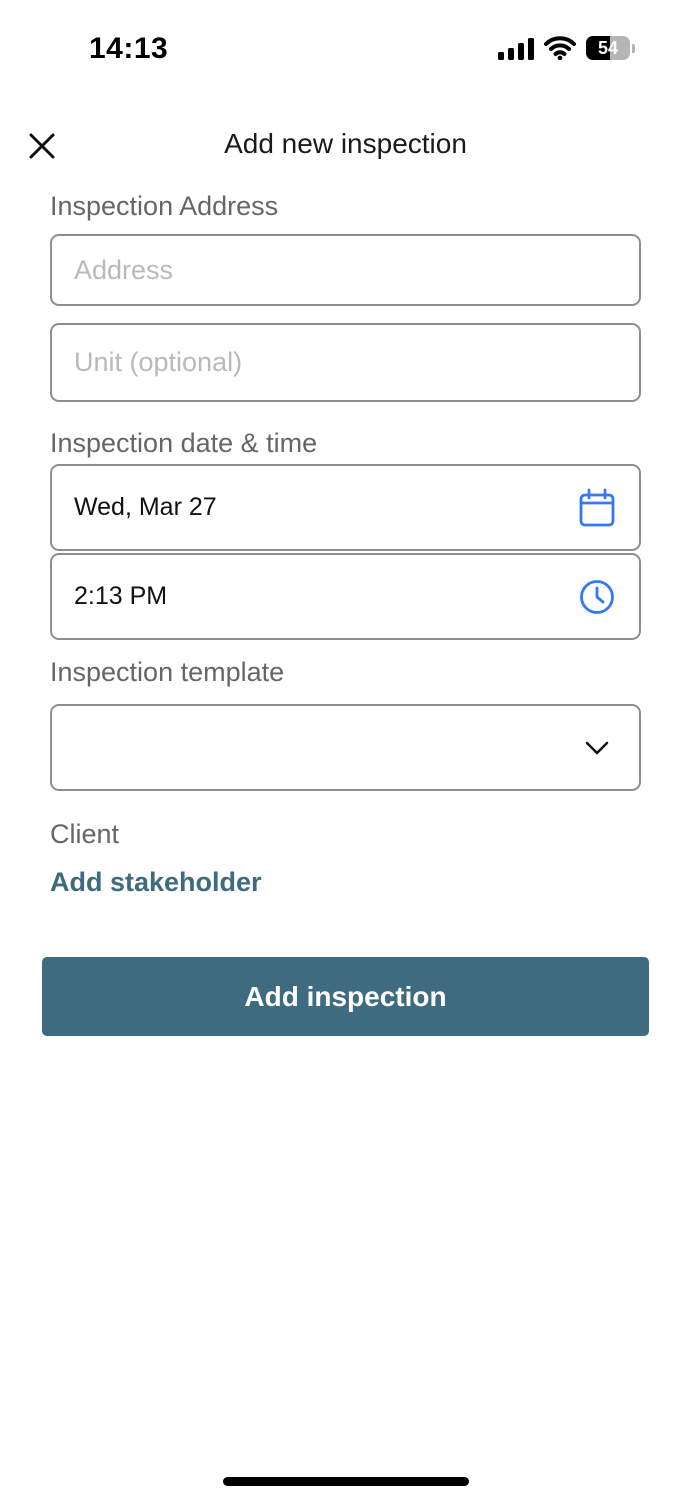  What do you see at coordinates (345, 596) in the screenshot?
I see `time-picker-field: 2:13 PM` at bounding box center [345, 596].